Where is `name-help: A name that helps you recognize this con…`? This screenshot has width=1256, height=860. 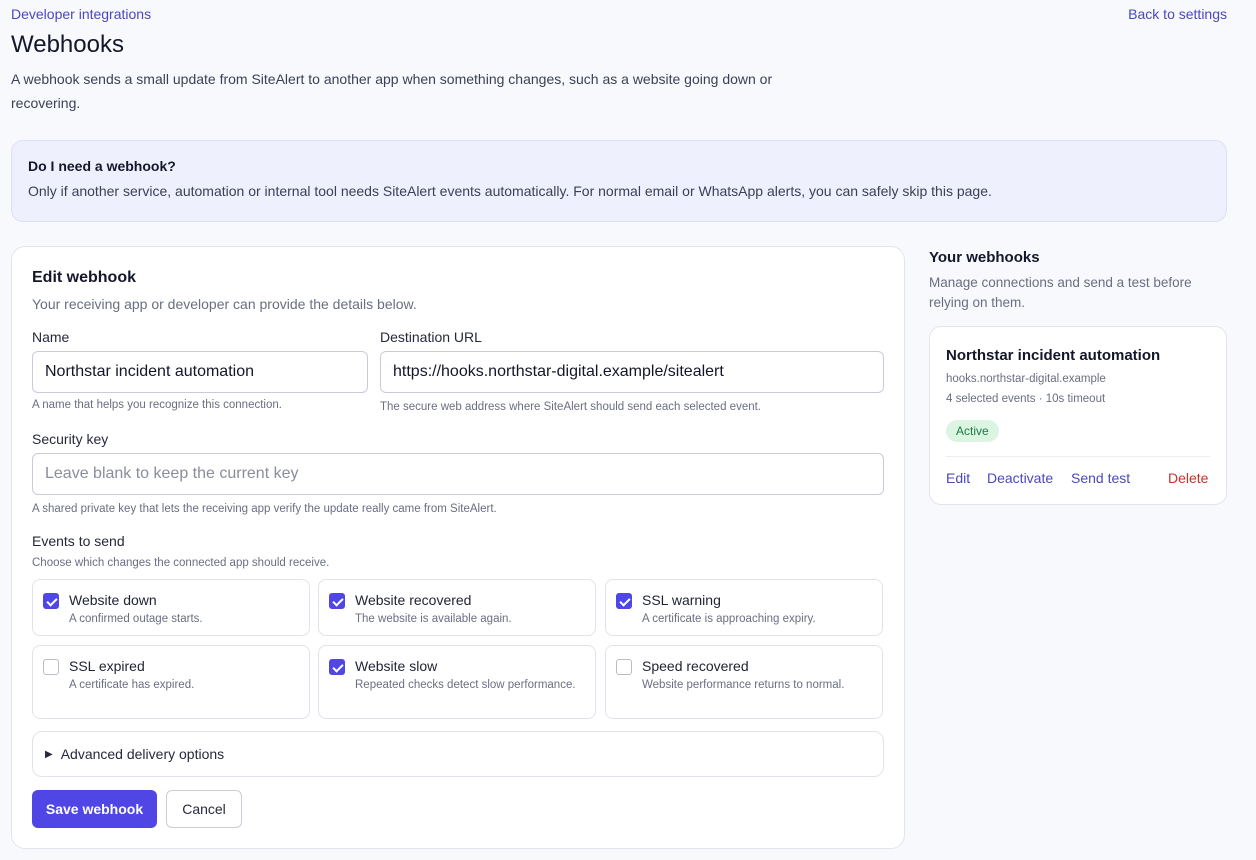
name-help: A name that helps you recognize this con… is located at coordinates (157, 405).